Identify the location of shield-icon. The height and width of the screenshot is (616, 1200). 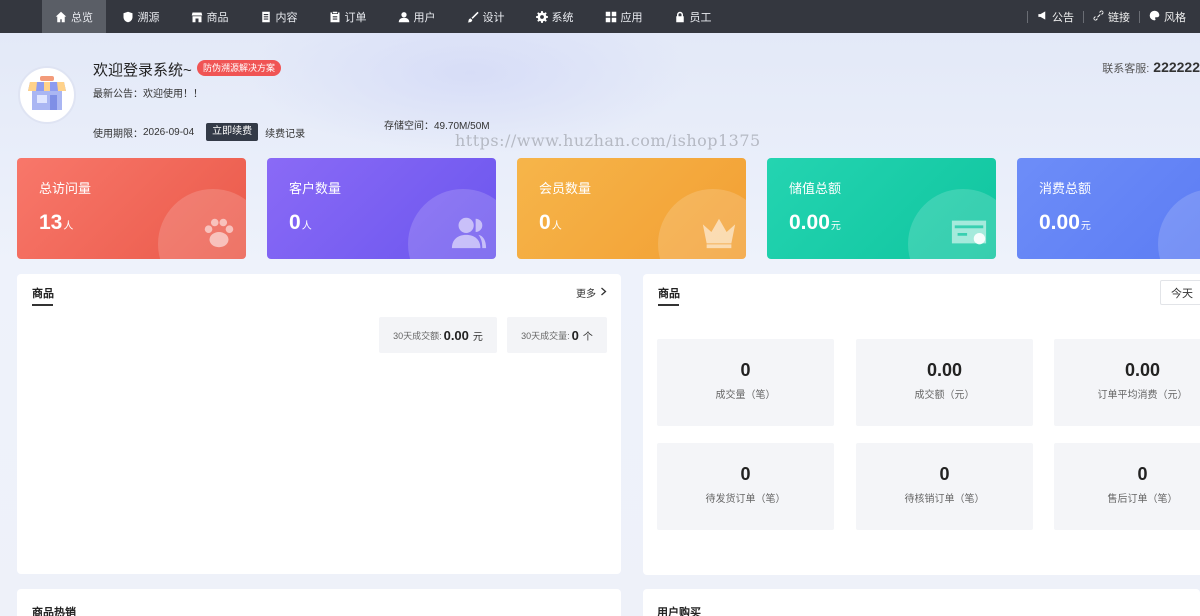
(128, 17).